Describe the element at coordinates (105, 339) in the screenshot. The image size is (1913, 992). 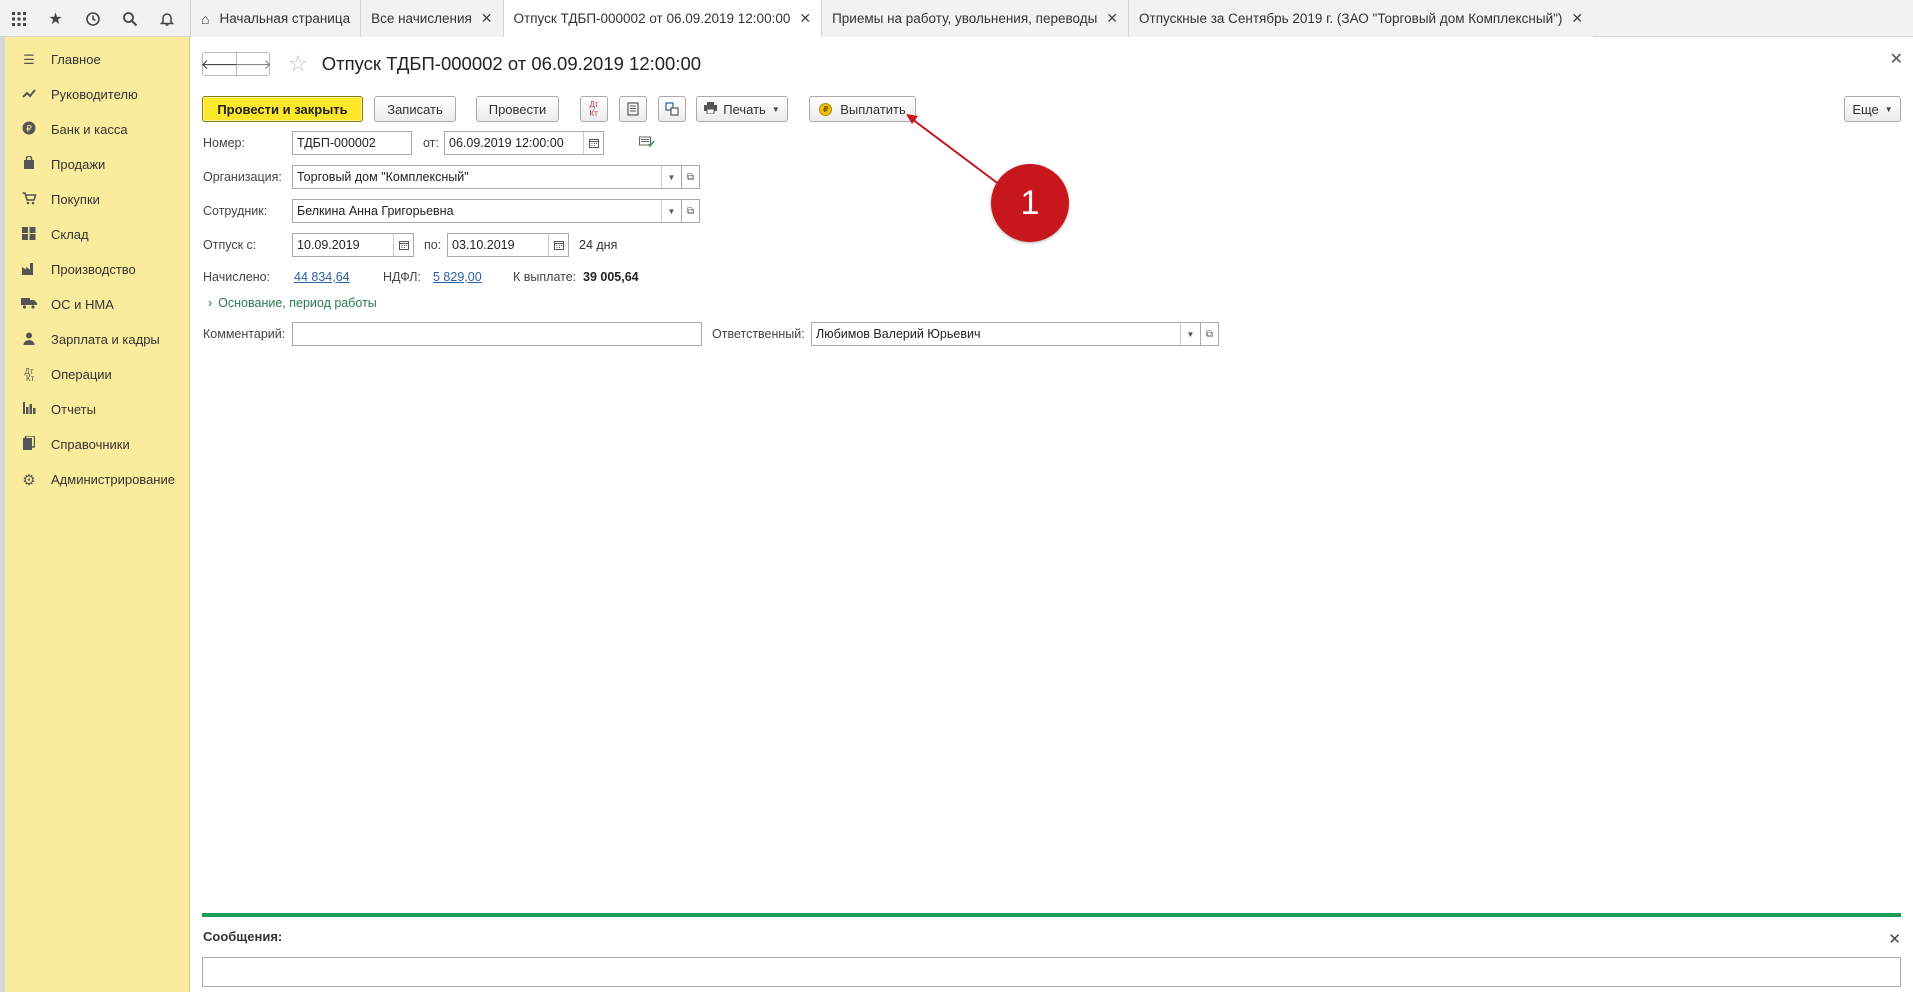
I see `sidebar-item-label: Зарплата и кадры` at that location.